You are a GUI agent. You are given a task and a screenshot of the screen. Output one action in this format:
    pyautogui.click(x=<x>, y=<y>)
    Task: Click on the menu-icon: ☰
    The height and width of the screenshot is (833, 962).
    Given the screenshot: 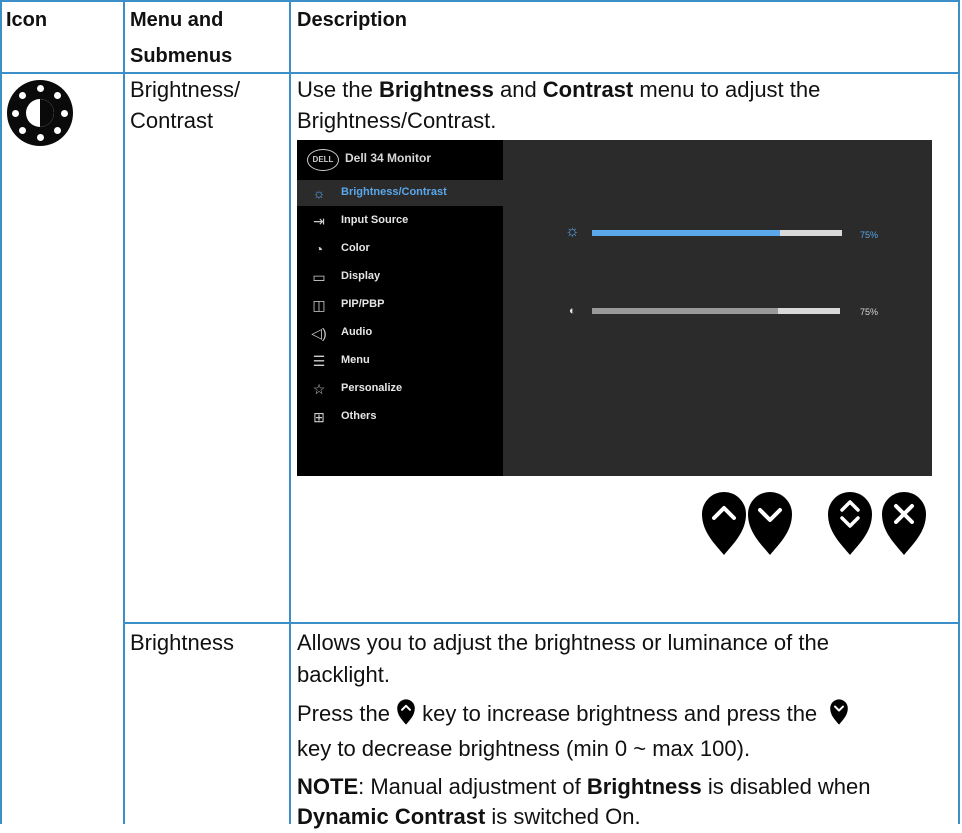 What is the action you would take?
    pyautogui.click(x=319, y=361)
    